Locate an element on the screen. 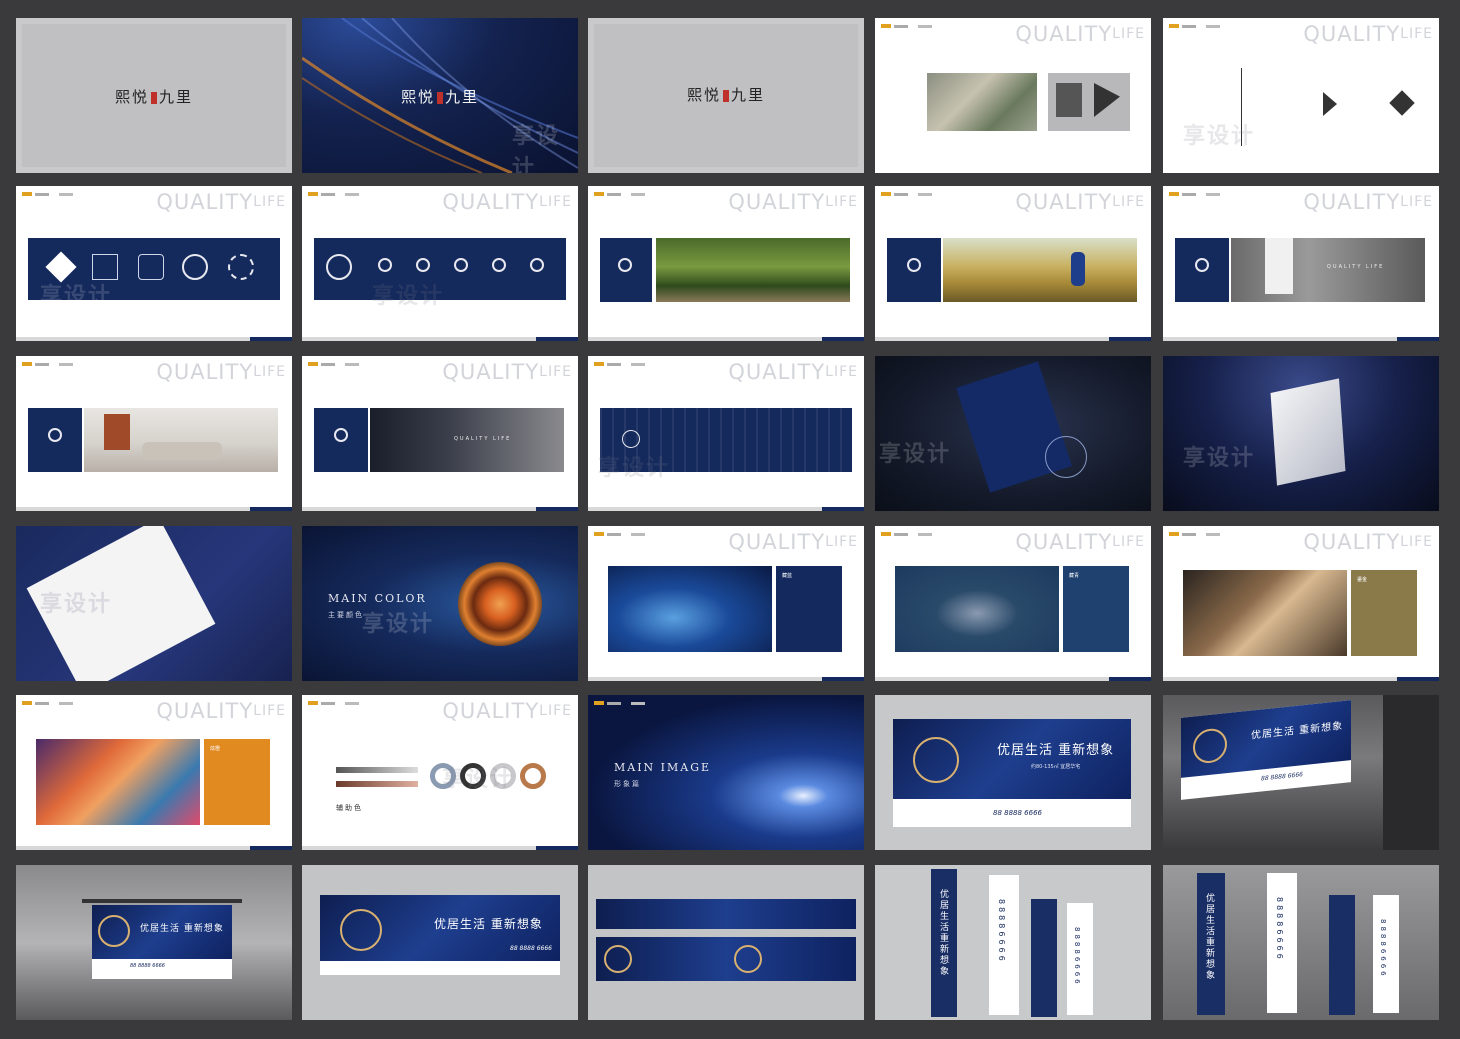  slide-brand-system: QUALITYLIFE 享设计 is located at coordinates (1301, 95).